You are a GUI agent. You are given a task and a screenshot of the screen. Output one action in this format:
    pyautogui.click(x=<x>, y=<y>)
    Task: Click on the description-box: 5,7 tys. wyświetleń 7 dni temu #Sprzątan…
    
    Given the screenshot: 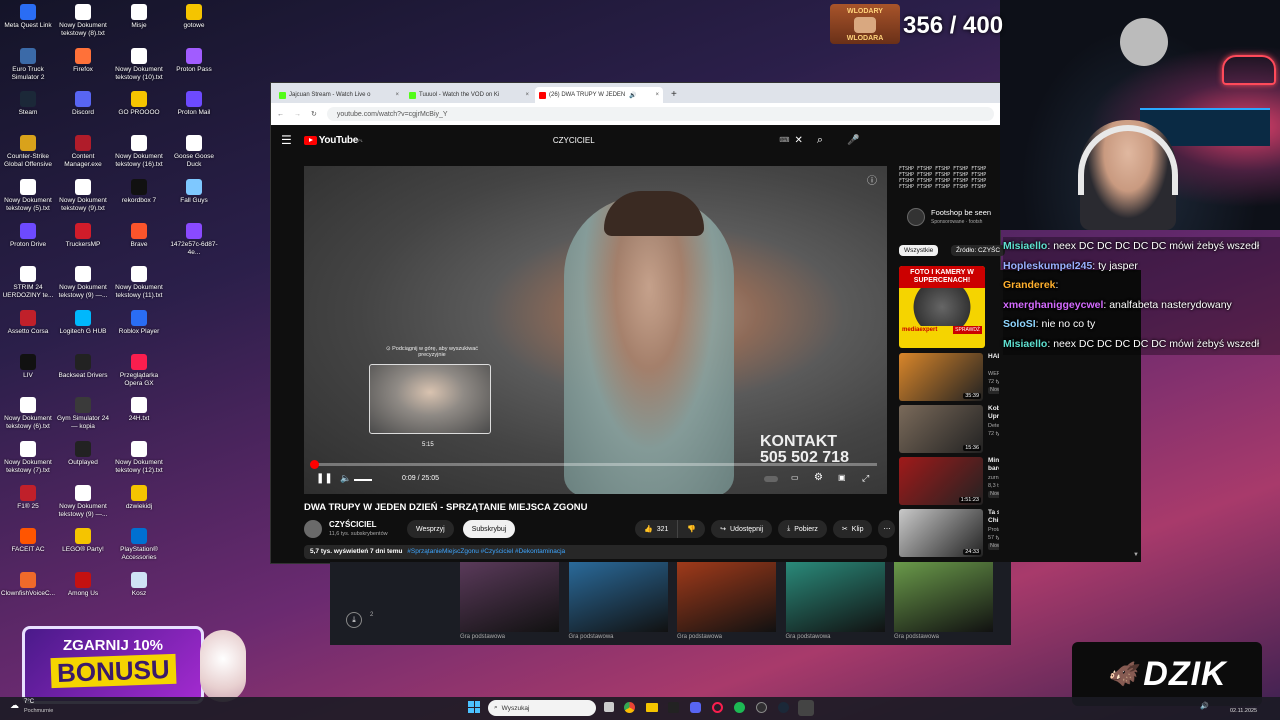 What is the action you would take?
    pyautogui.click(x=595, y=552)
    